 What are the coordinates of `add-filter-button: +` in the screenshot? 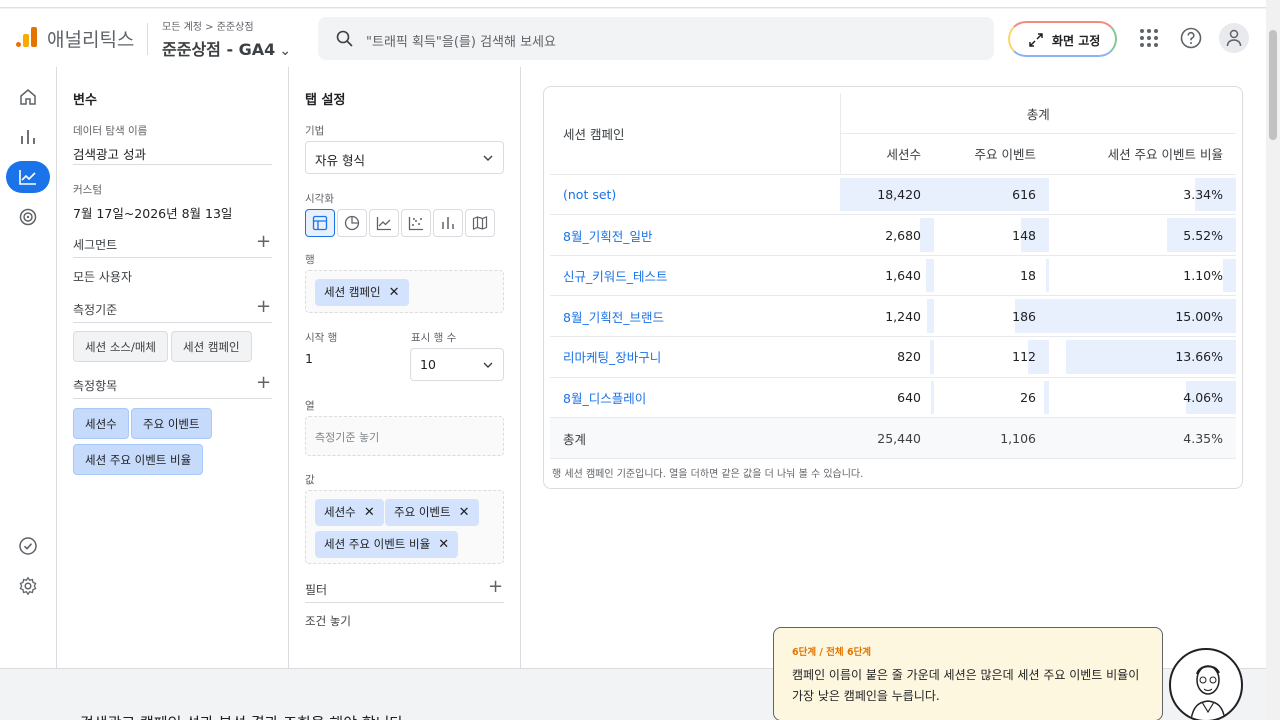 It's located at (495, 587).